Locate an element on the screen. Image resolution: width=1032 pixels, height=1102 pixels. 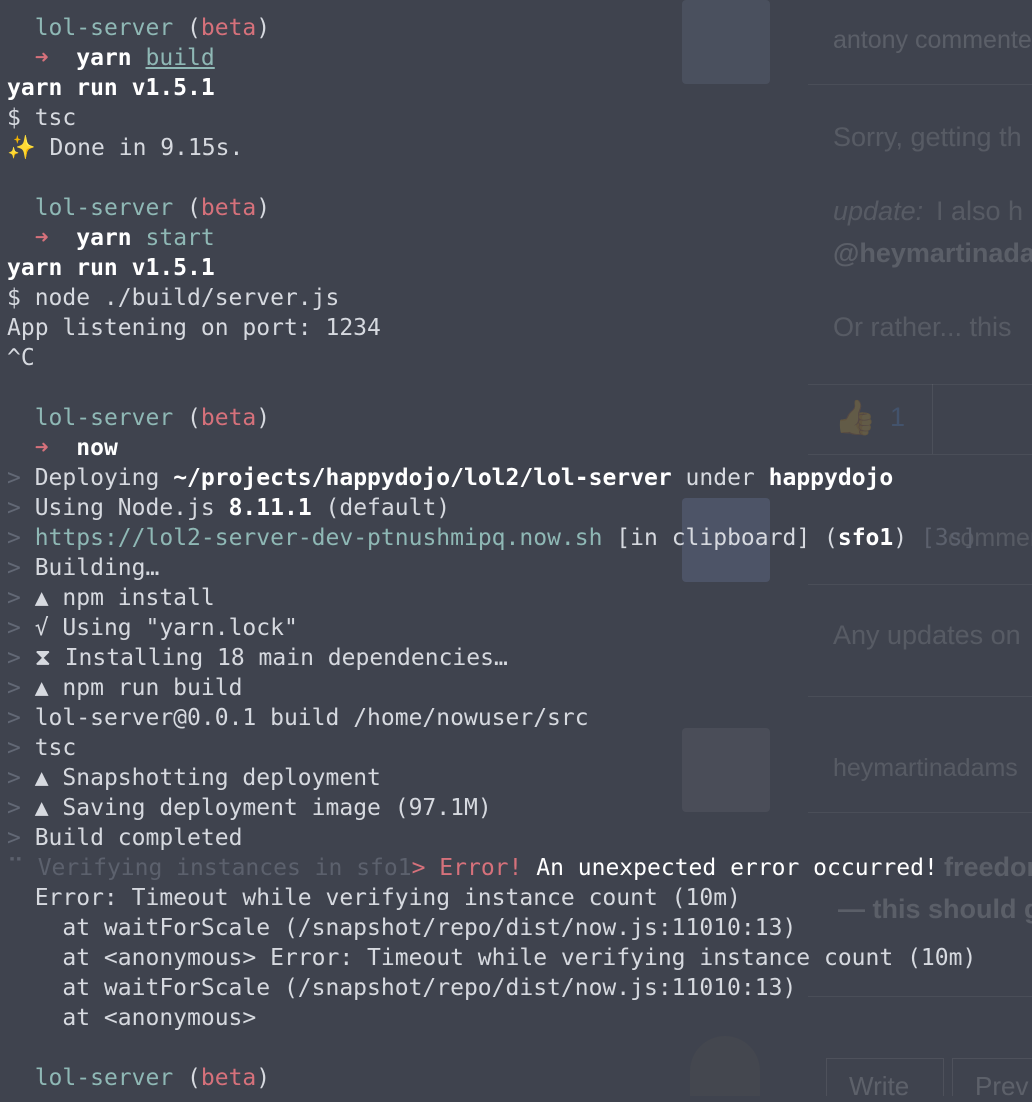
terminal-text: Verifying instances in sfo1 is located at coordinates (217, 868).